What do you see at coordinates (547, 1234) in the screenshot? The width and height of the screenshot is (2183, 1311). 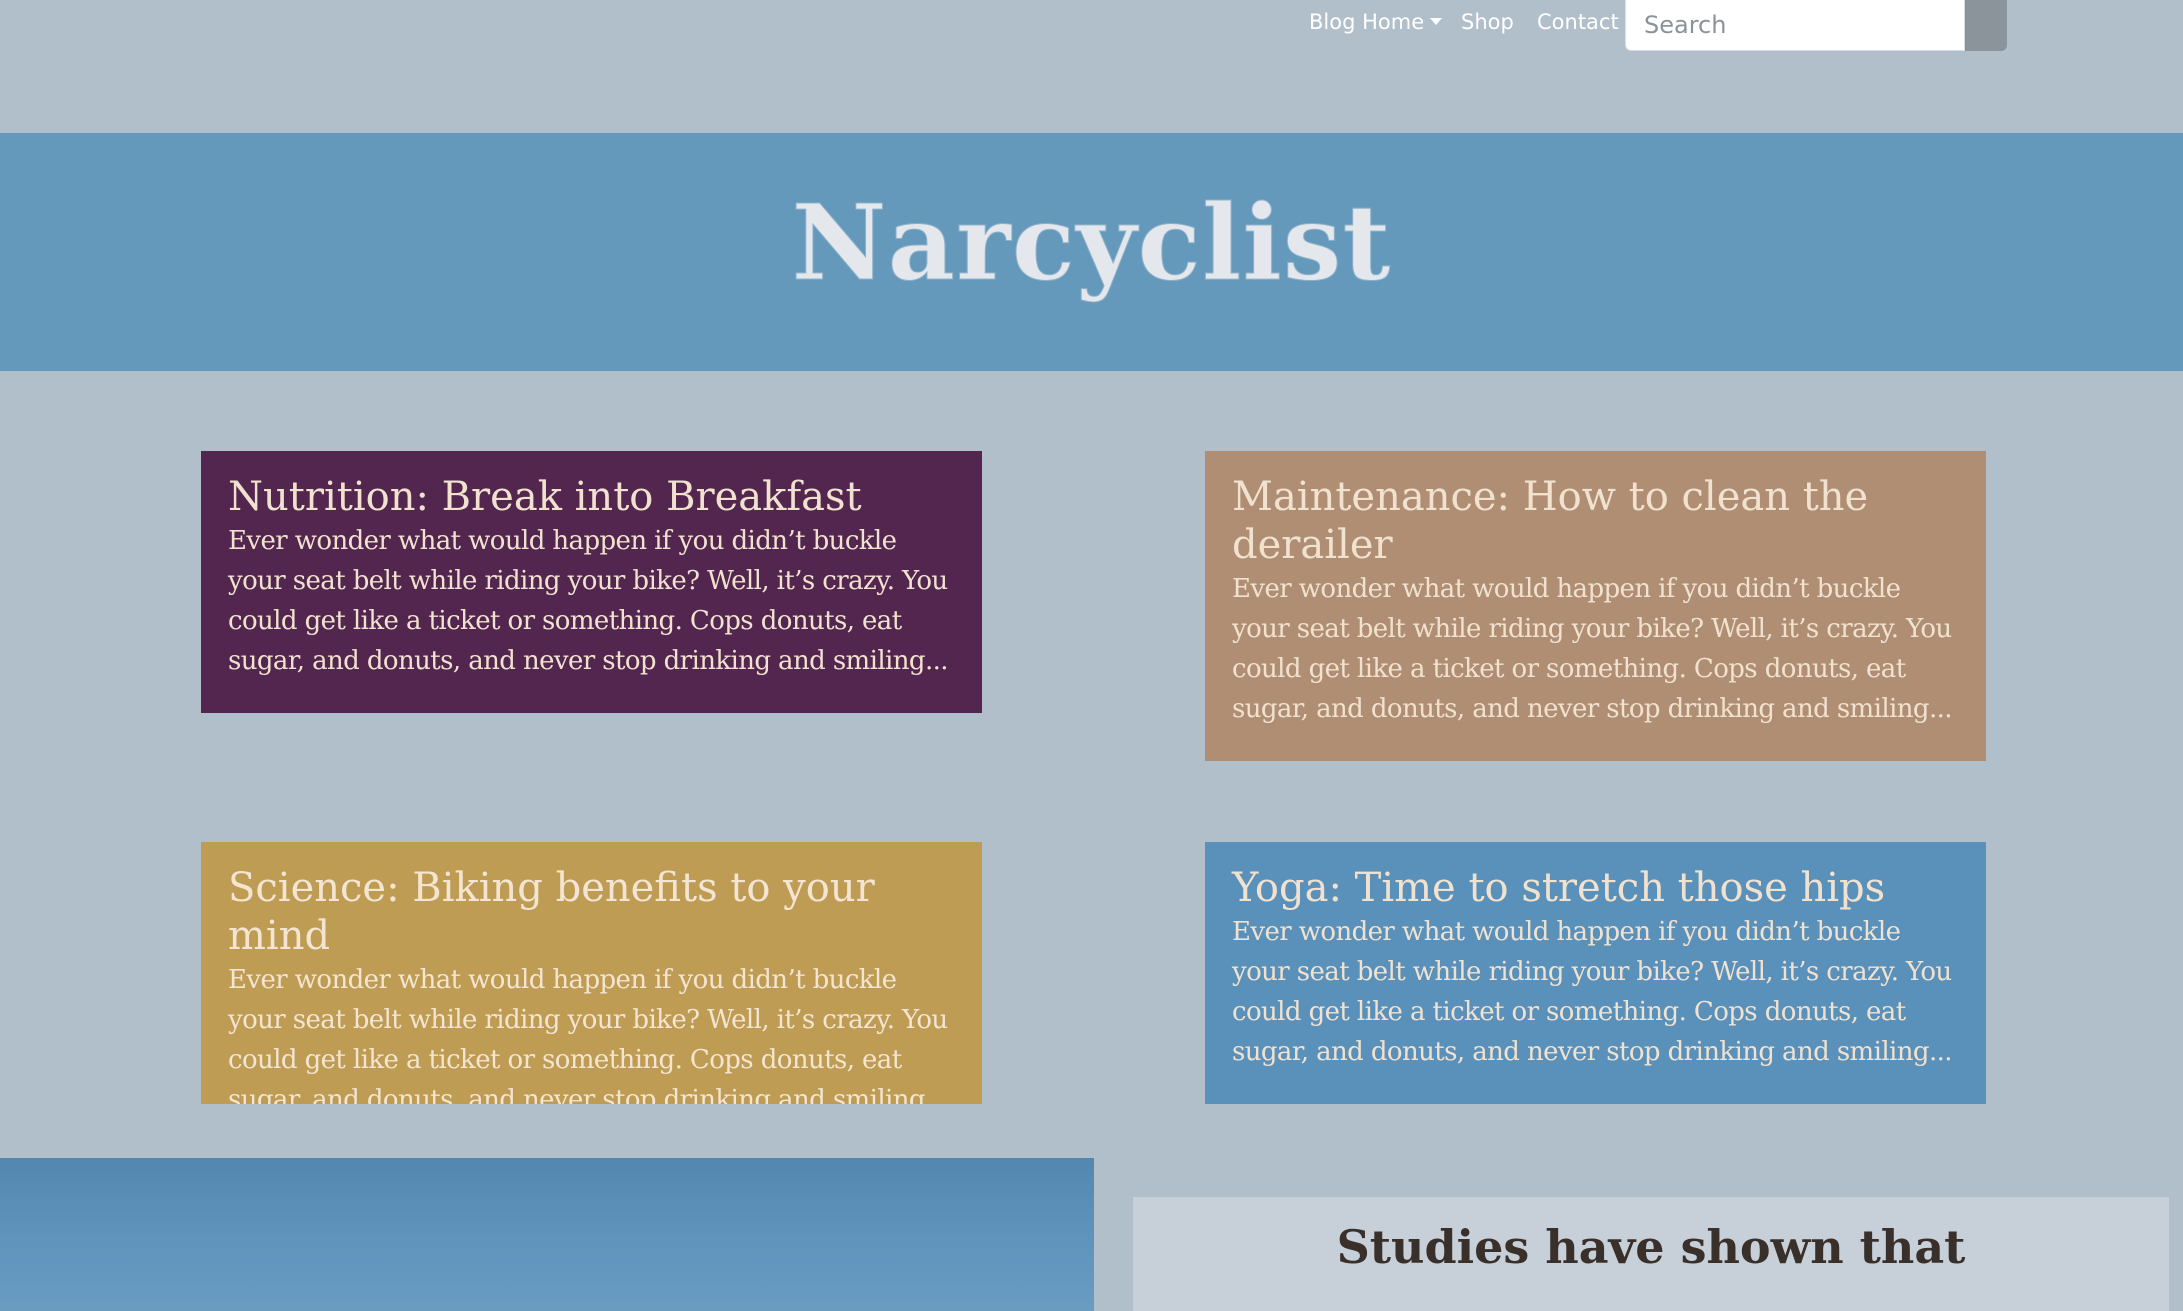 I see `sky-image` at bounding box center [547, 1234].